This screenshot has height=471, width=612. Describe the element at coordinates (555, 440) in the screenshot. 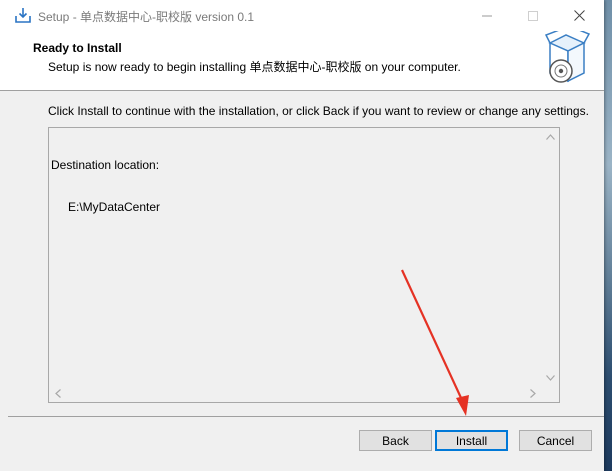

I see `cancel-button: Cancel` at that location.